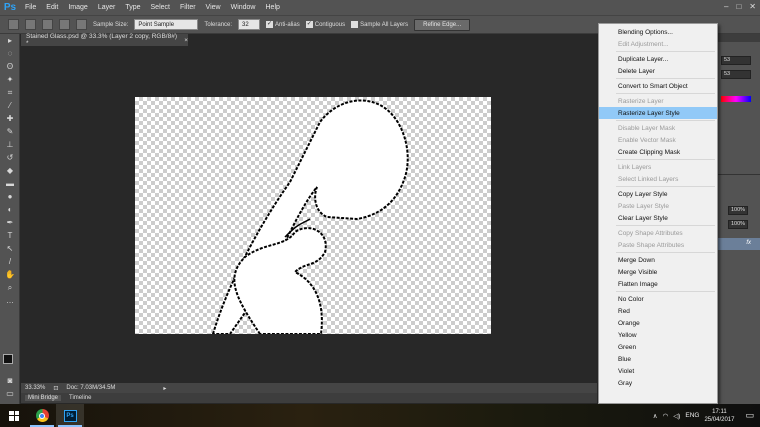  Describe the element at coordinates (10, 287) in the screenshot. I see `zoom-tool-icon: ⌕` at that location.